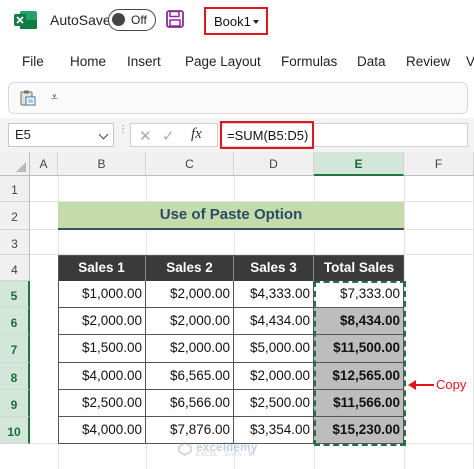  What do you see at coordinates (226, 455) in the screenshot?
I see `watermark-tagline: EXCEL · DATA · BI` at bounding box center [226, 455].